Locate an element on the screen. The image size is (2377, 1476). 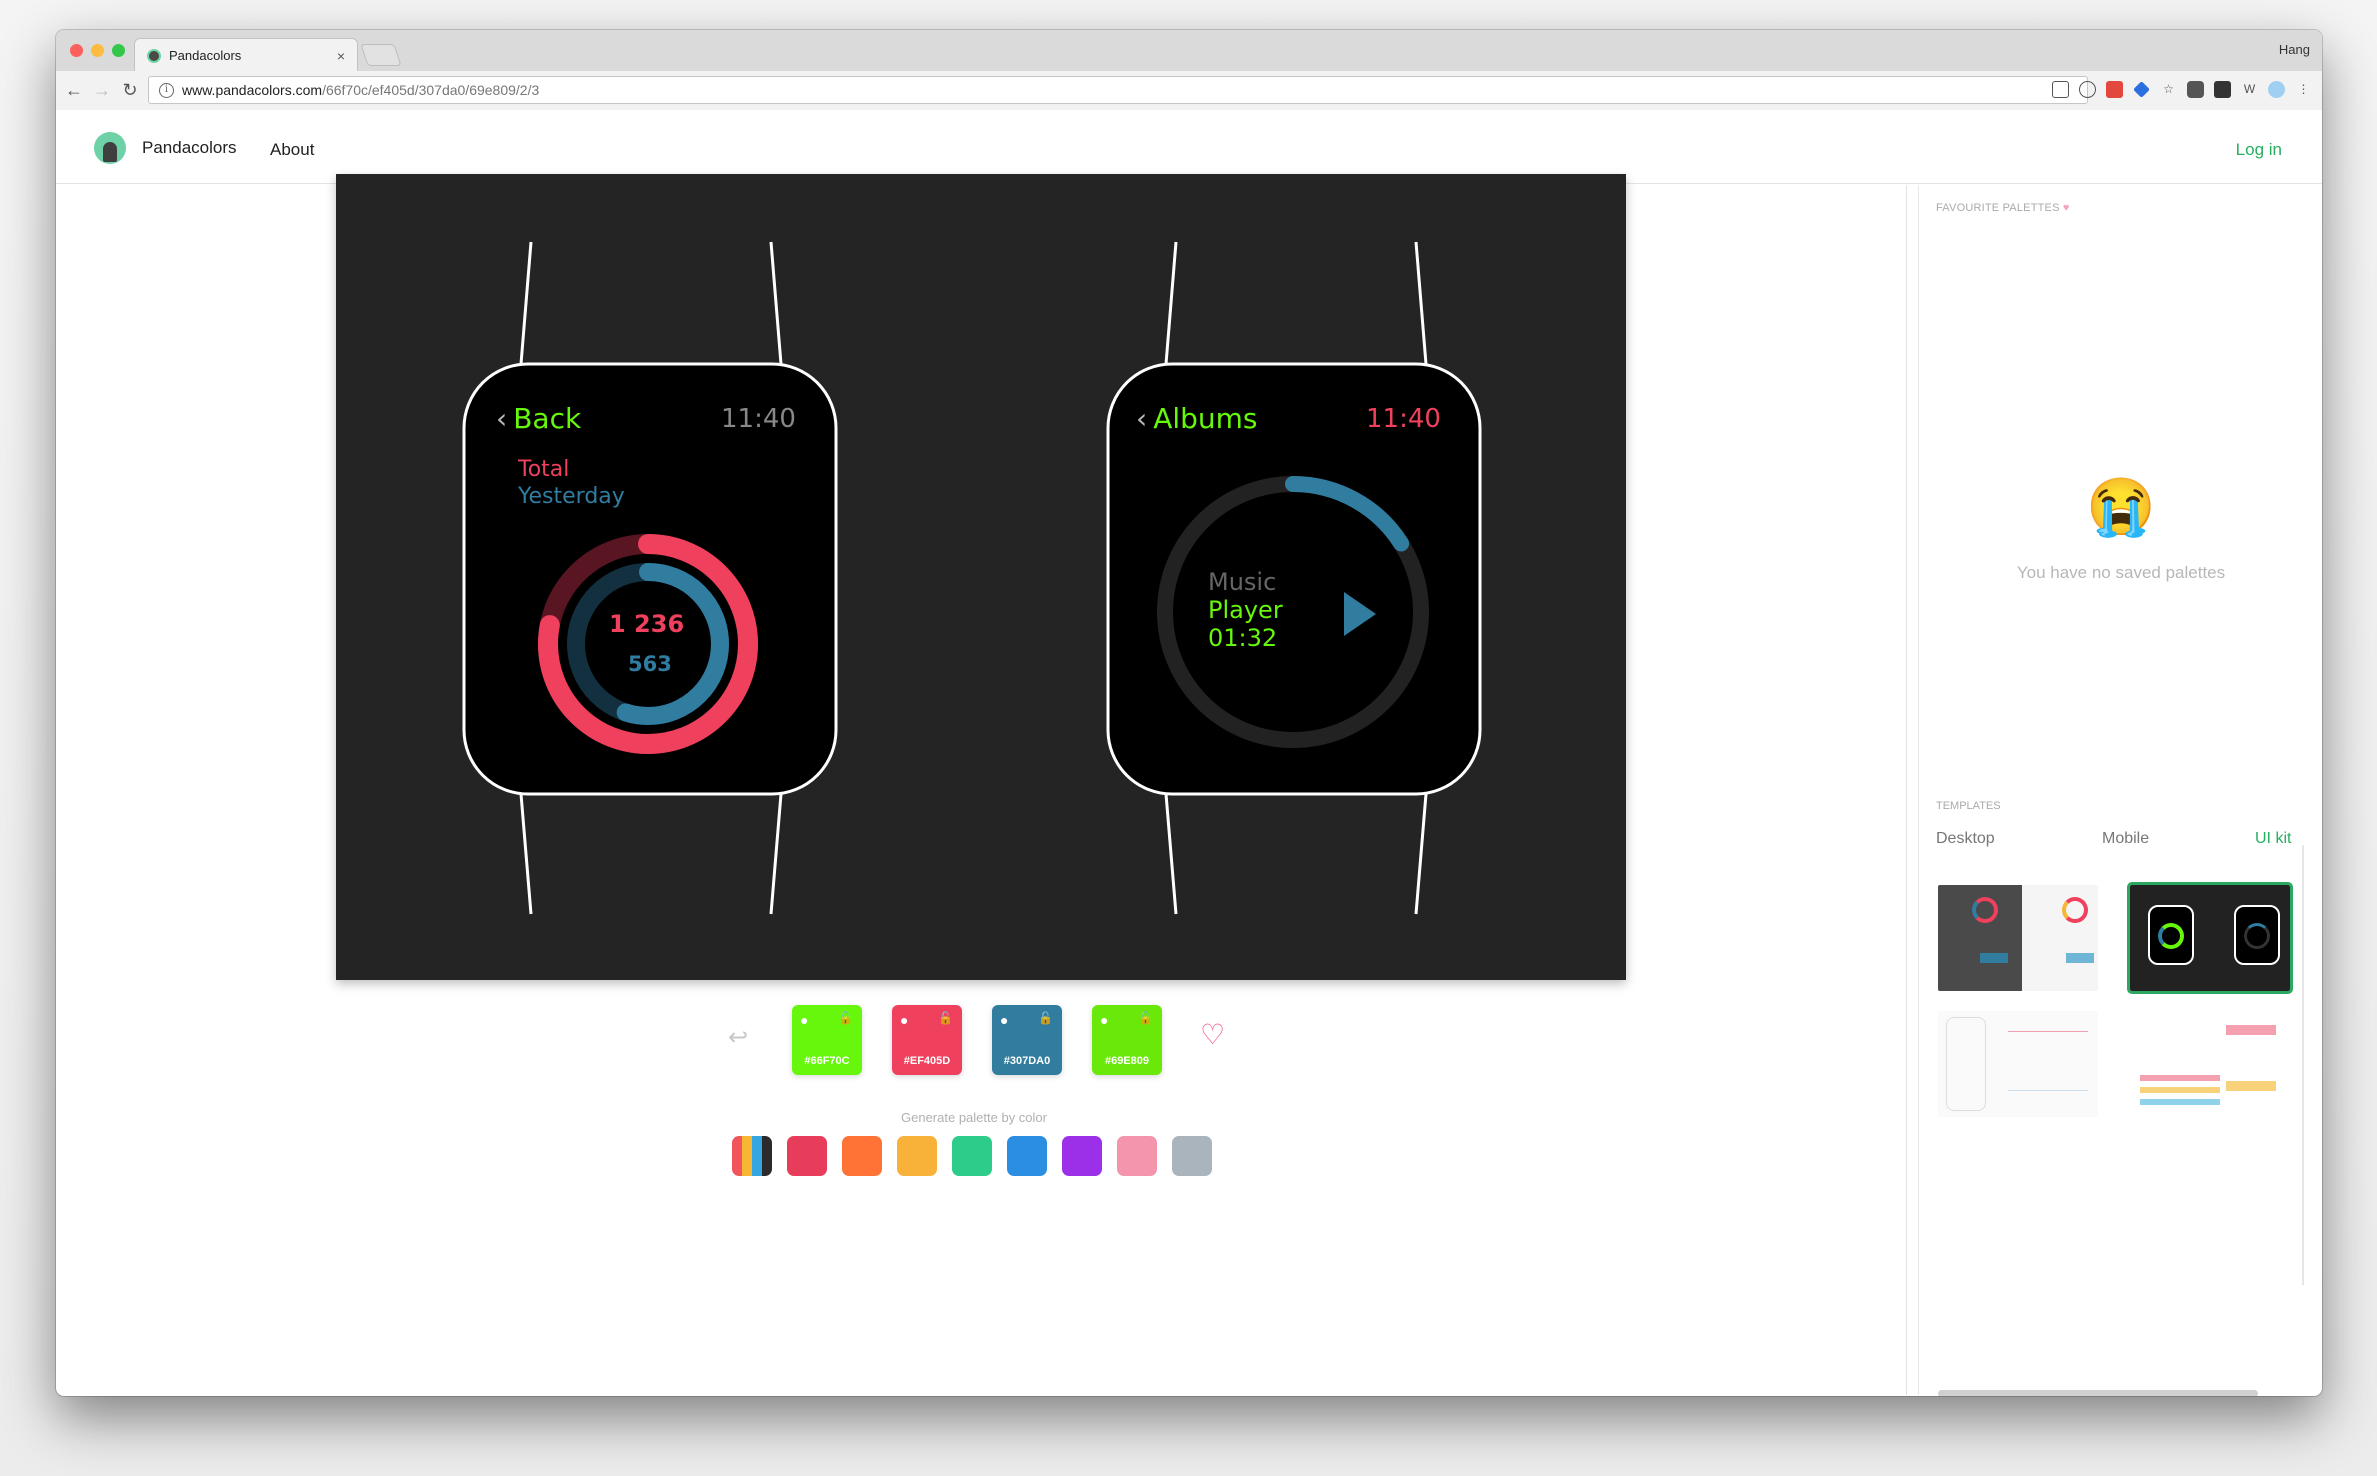
url-path: /66f70c/ef405d/307da0/69e809/2/3 is located at coordinates (431, 90).